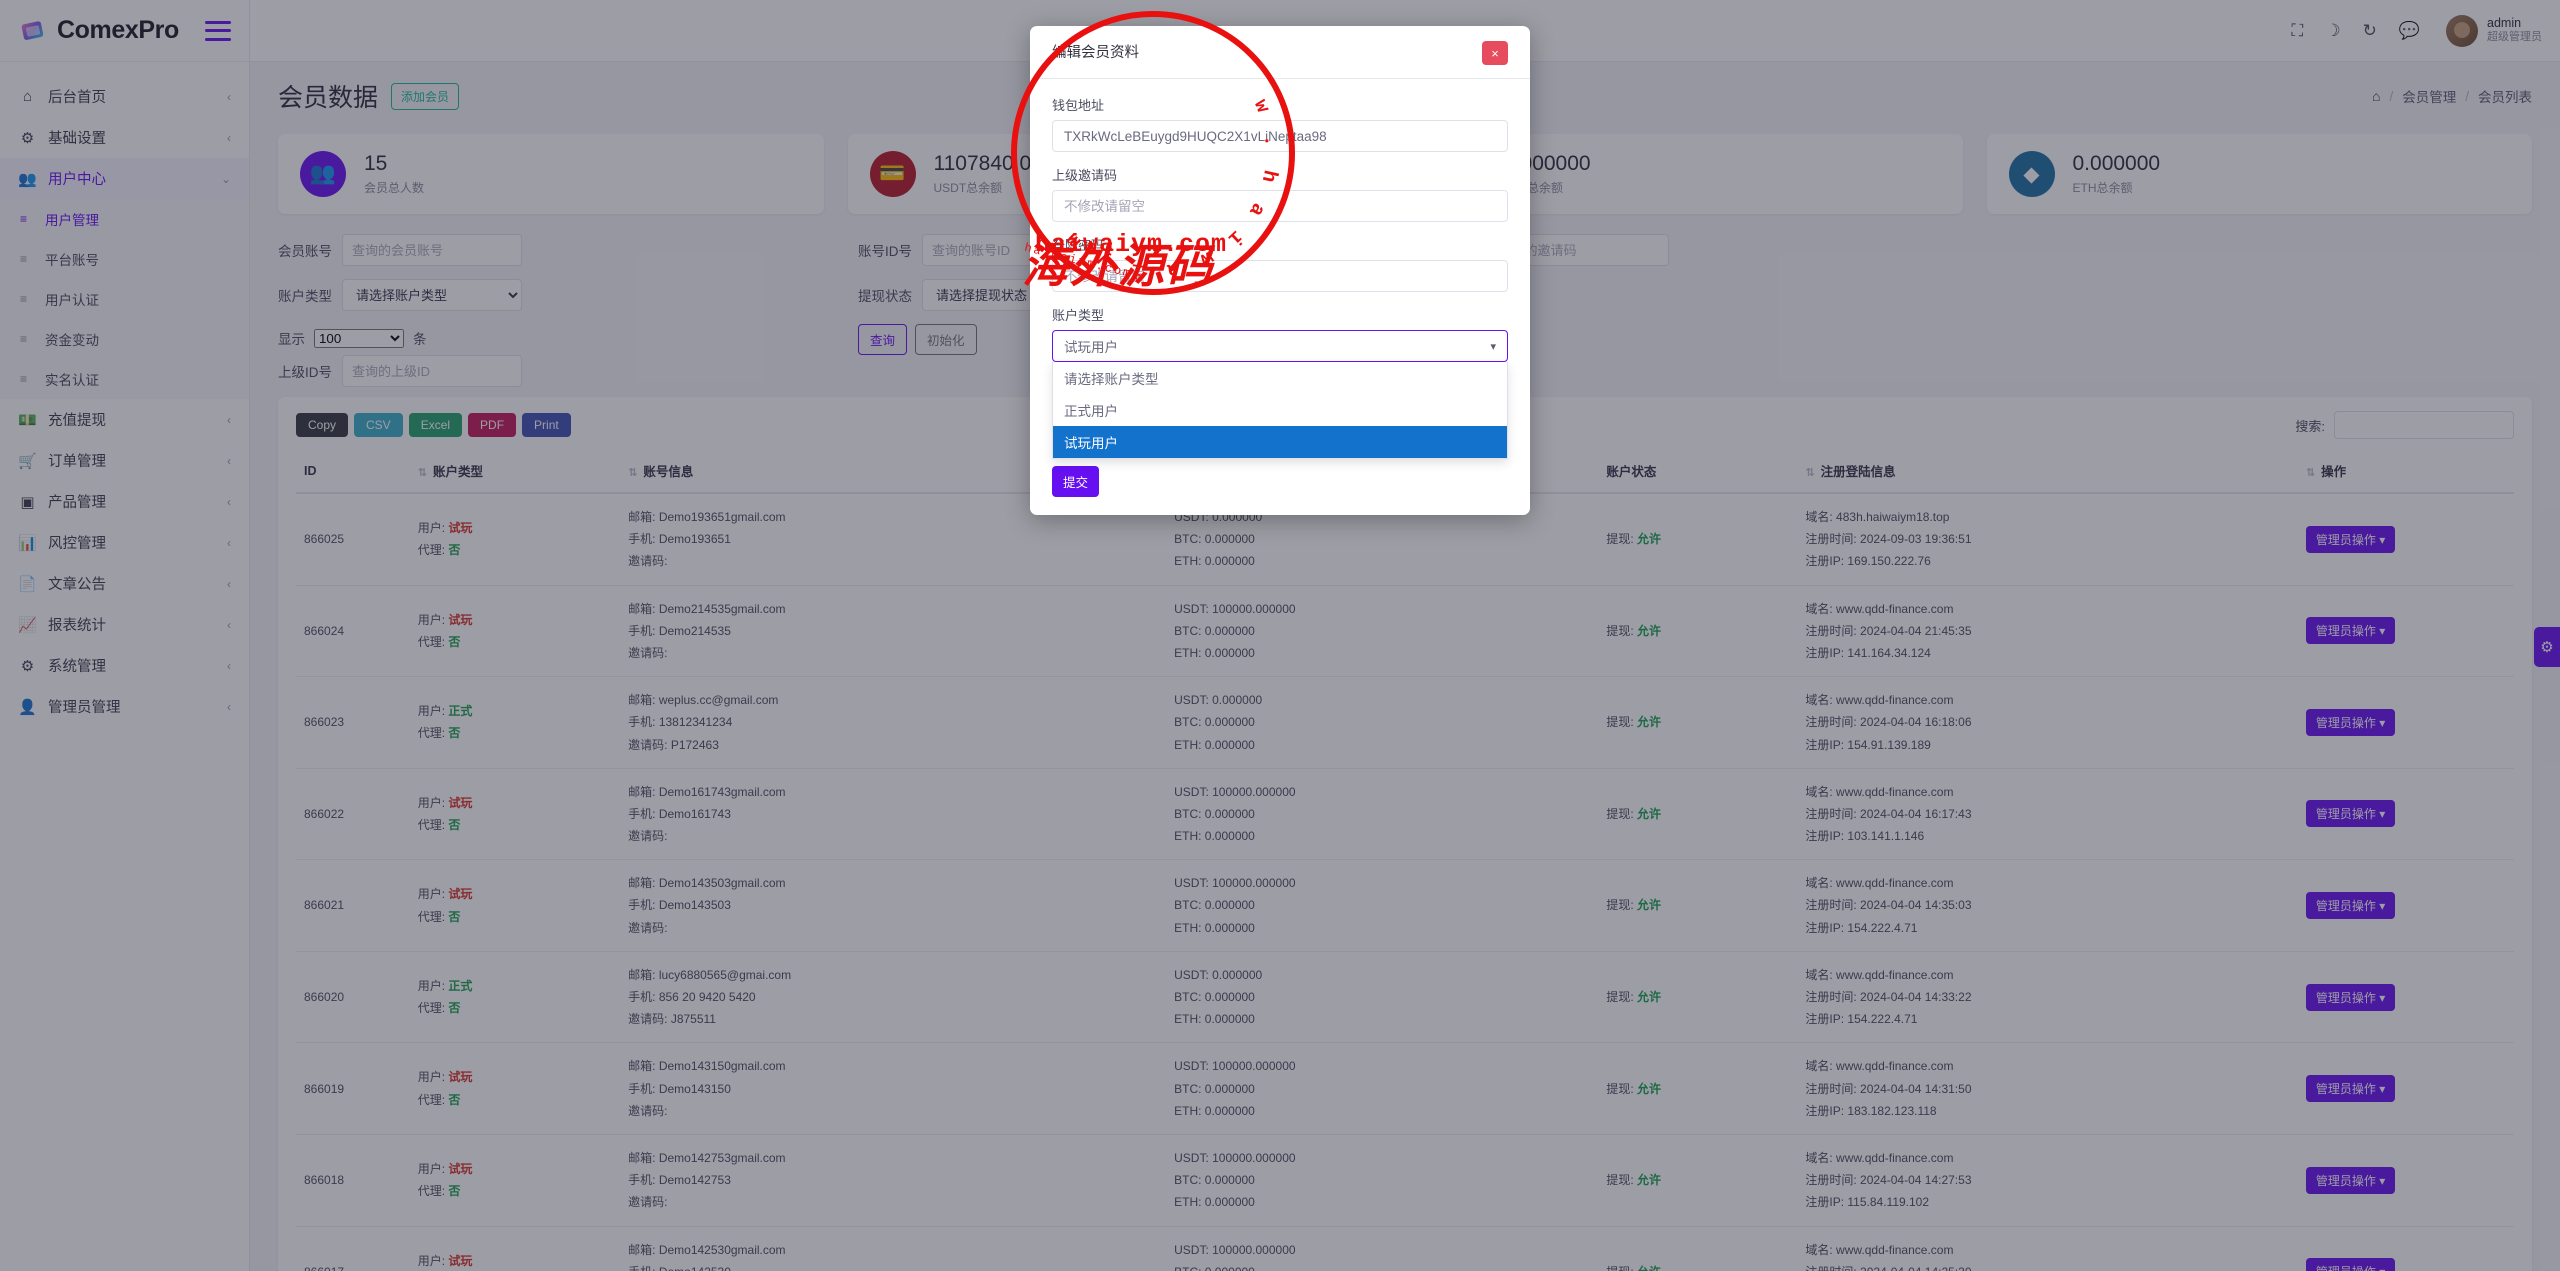 This screenshot has width=2560, height=1271. Describe the element at coordinates (1280, 346) in the screenshot. I see `account-type-select-button: 试玩用户 ▾` at that location.